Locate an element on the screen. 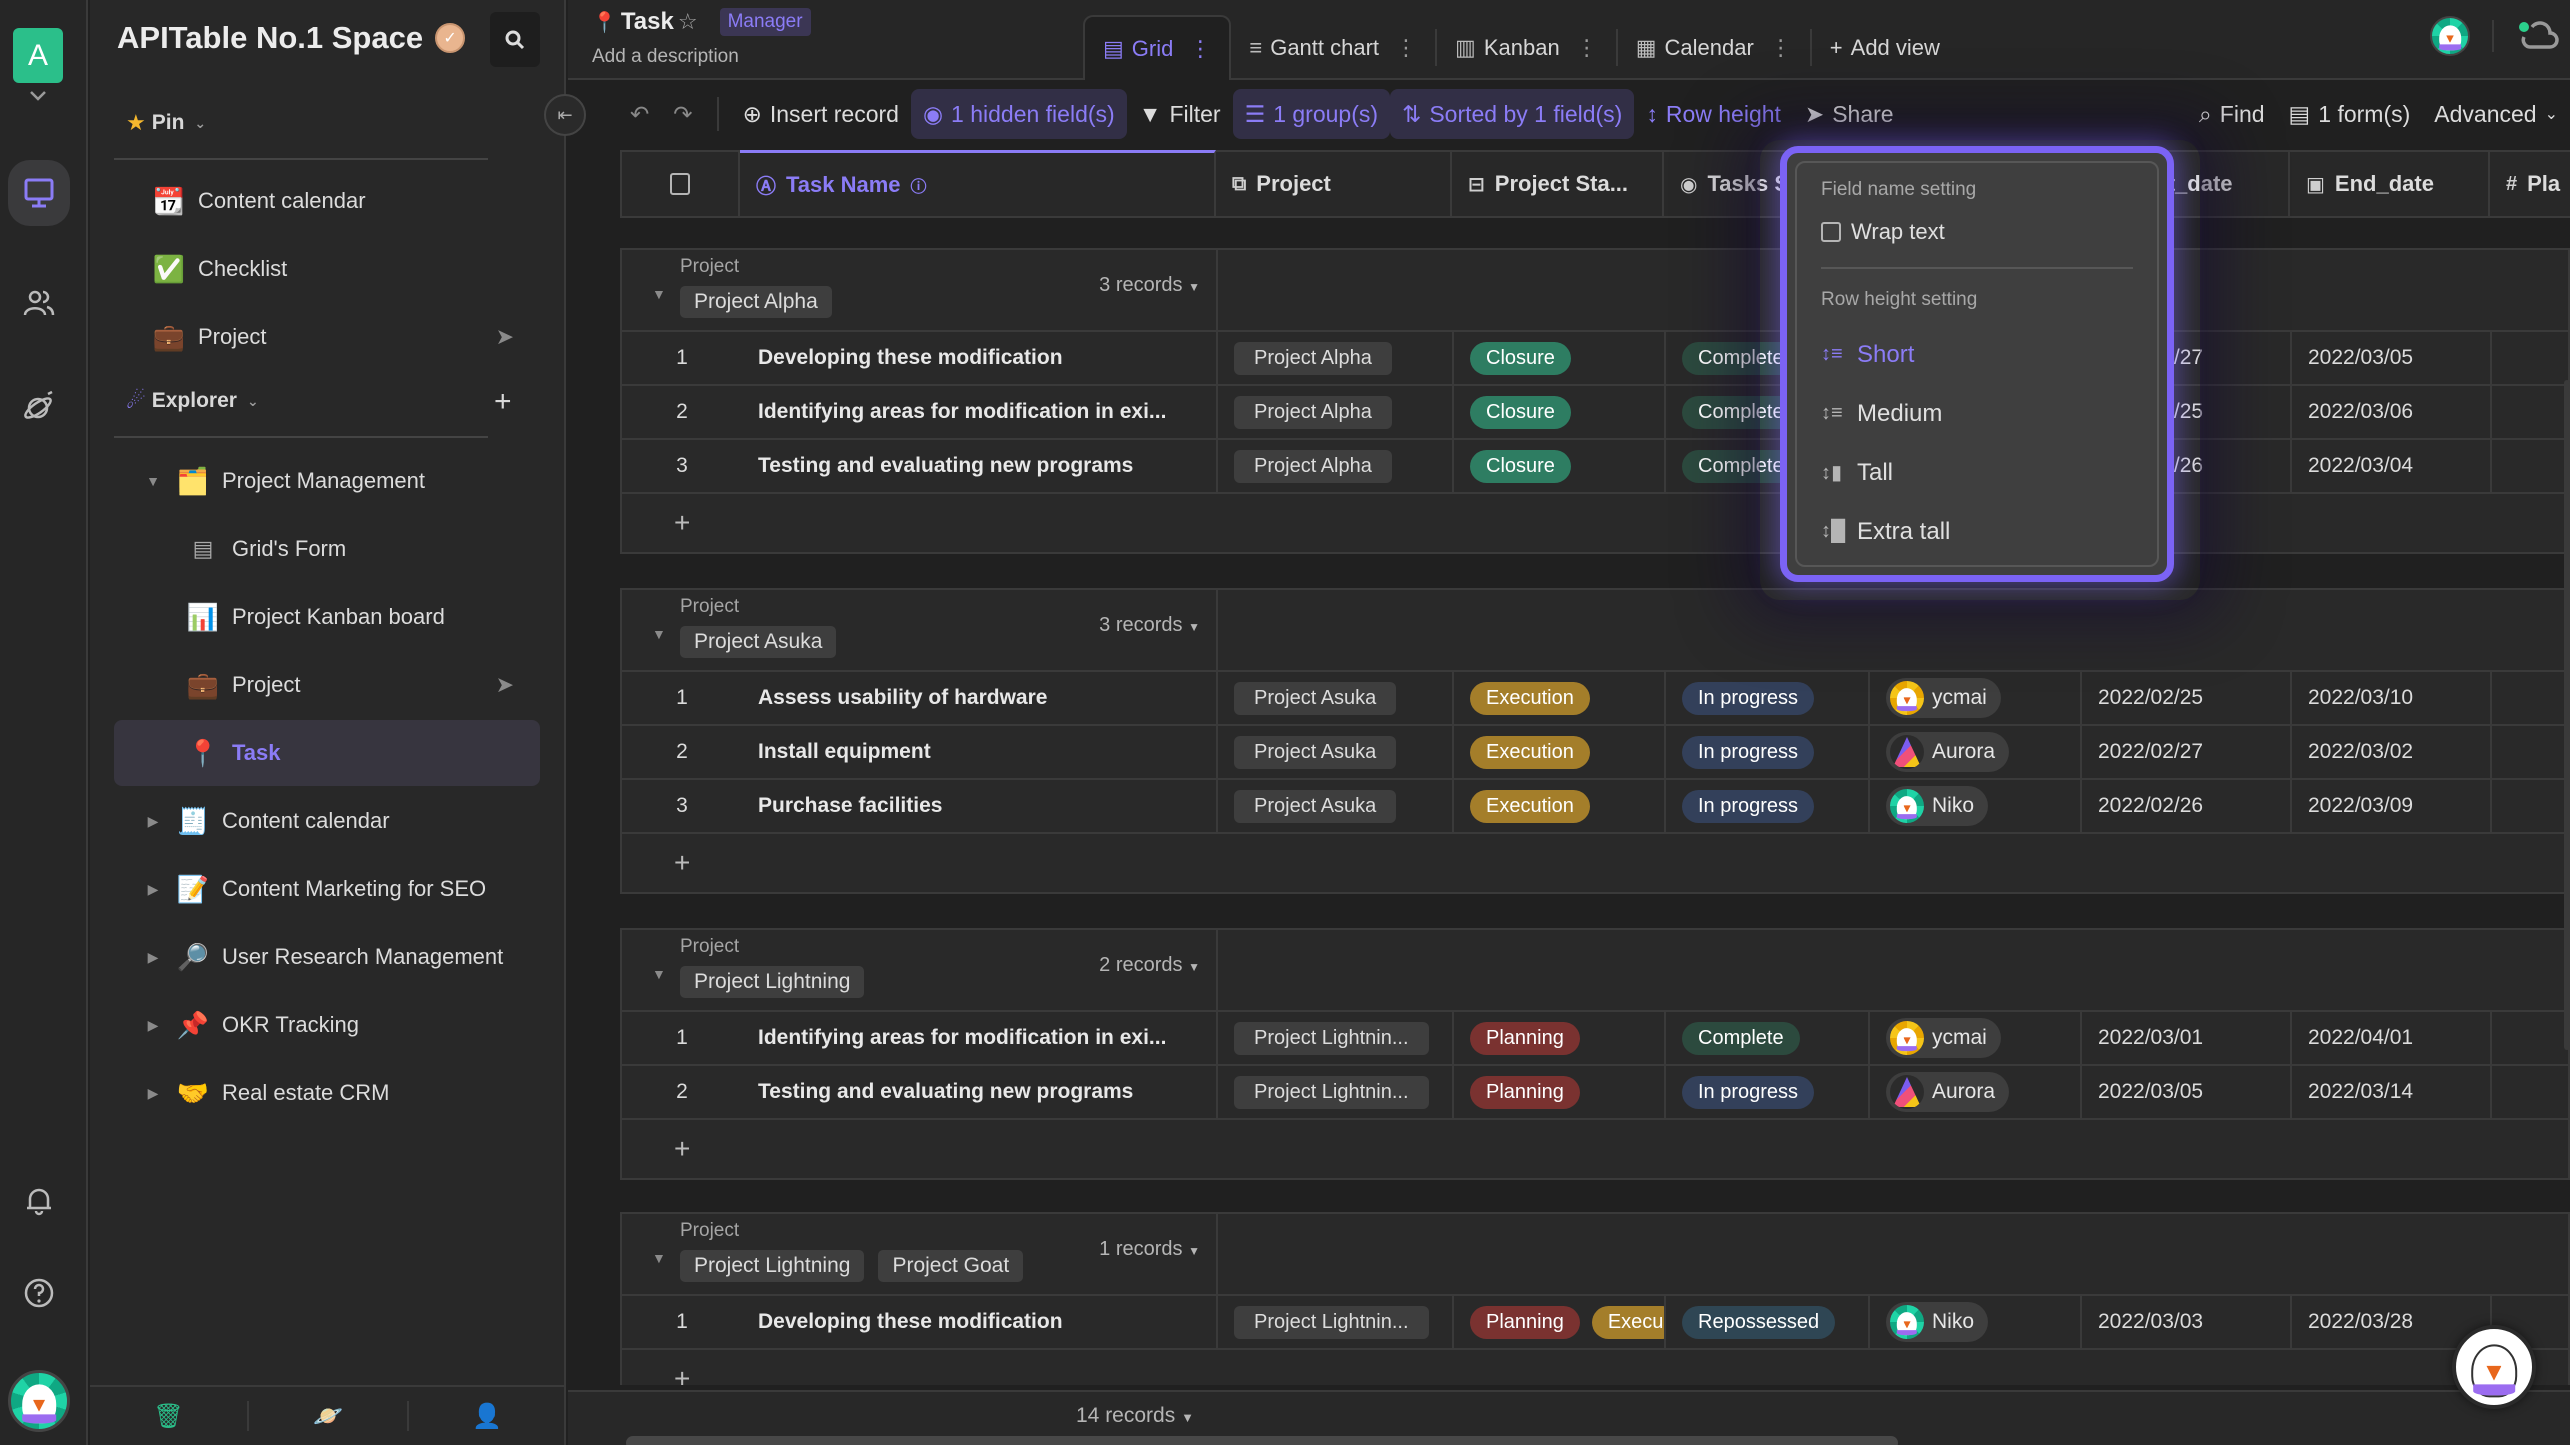  pinned-item-content-calendar: 📆 Content calendar is located at coordinates (327, 201).